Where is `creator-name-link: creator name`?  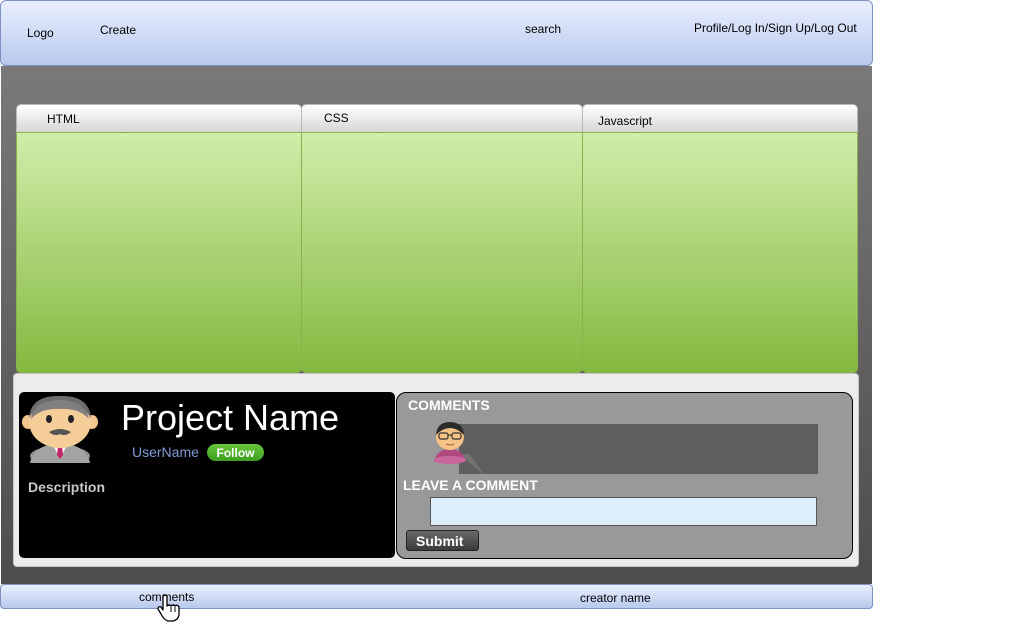 creator-name-link: creator name is located at coordinates (615, 598).